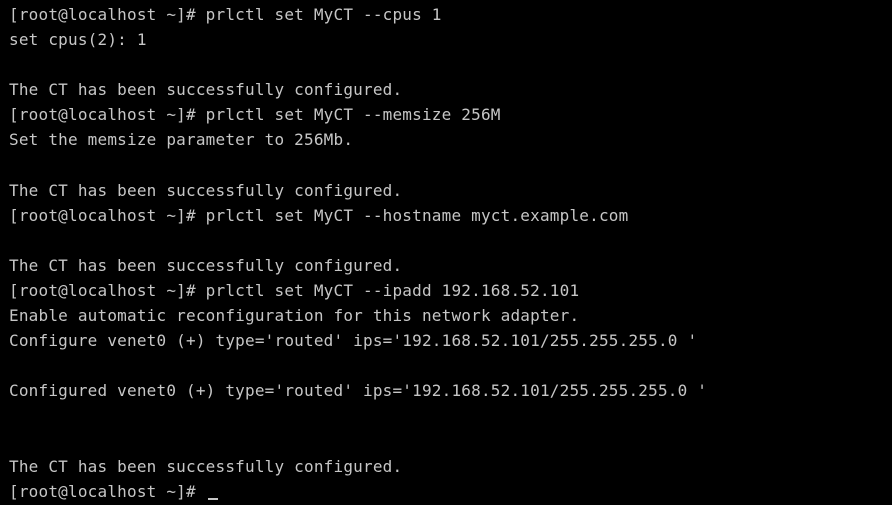  What do you see at coordinates (450, 491) in the screenshot?
I see `command-prompt-line: [root@localhost ~]#` at bounding box center [450, 491].